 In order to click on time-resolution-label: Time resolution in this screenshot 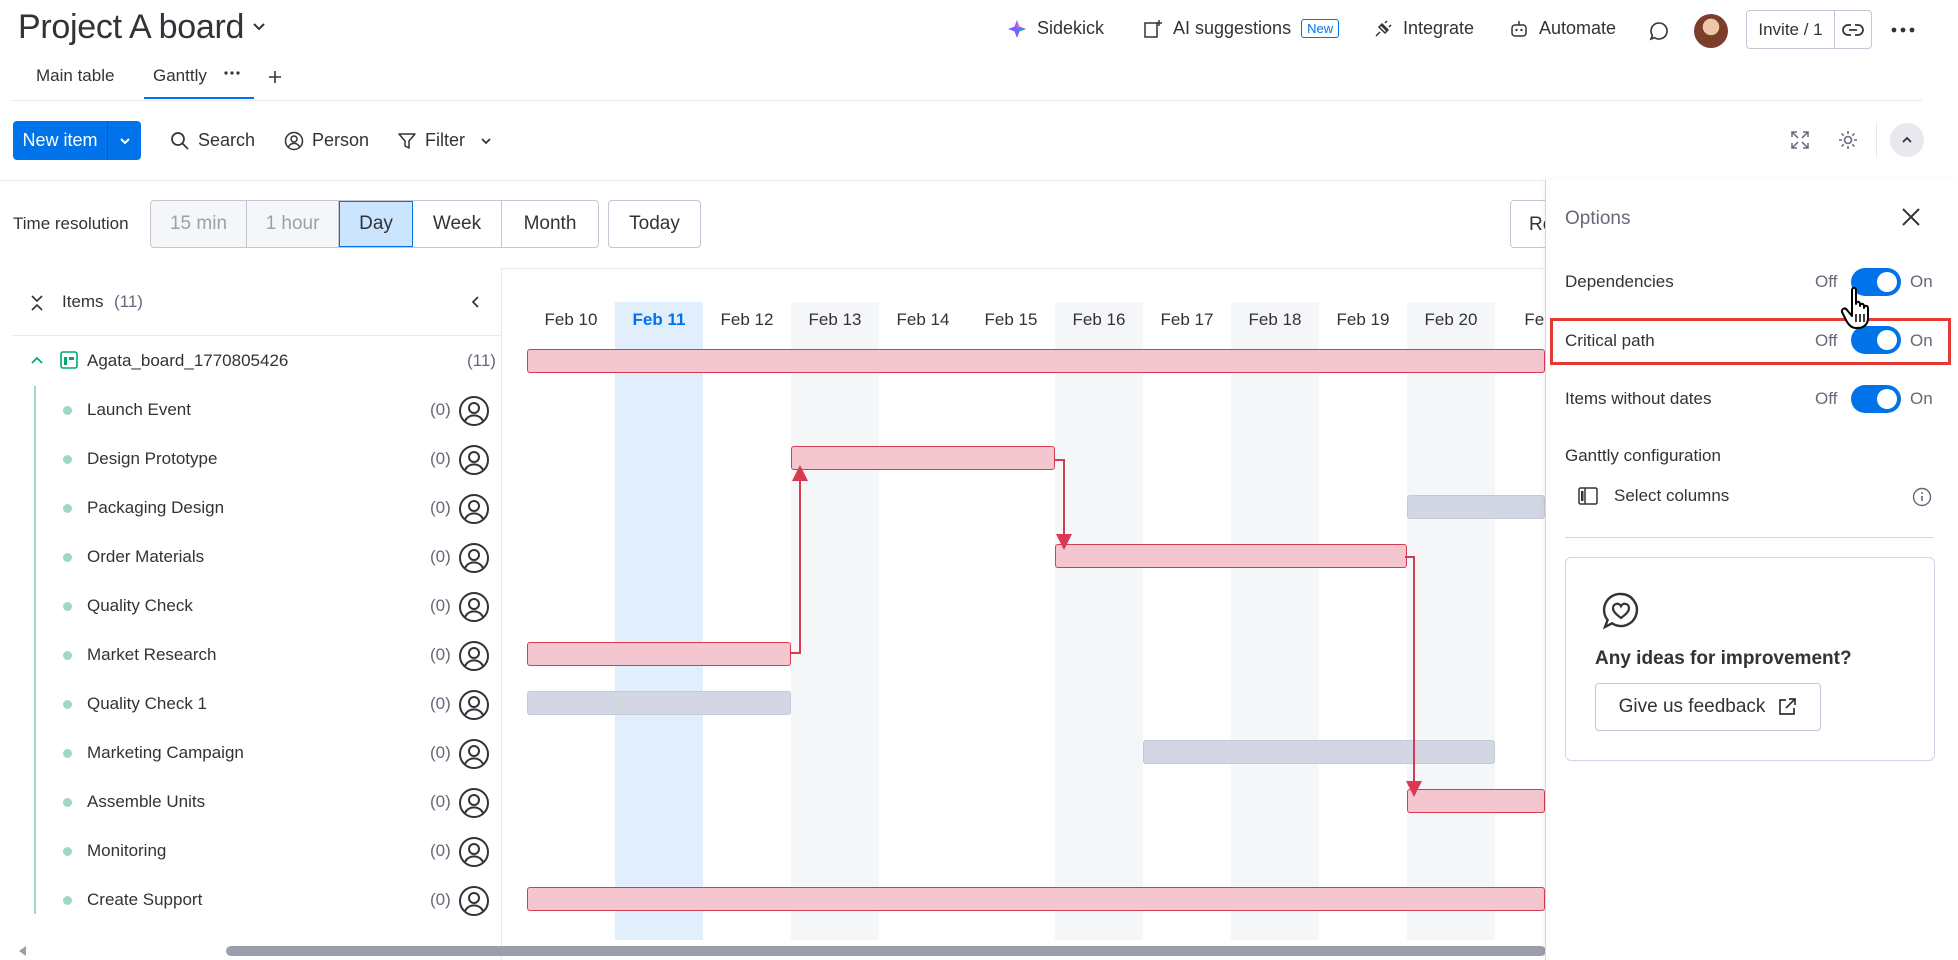, I will do `click(71, 223)`.